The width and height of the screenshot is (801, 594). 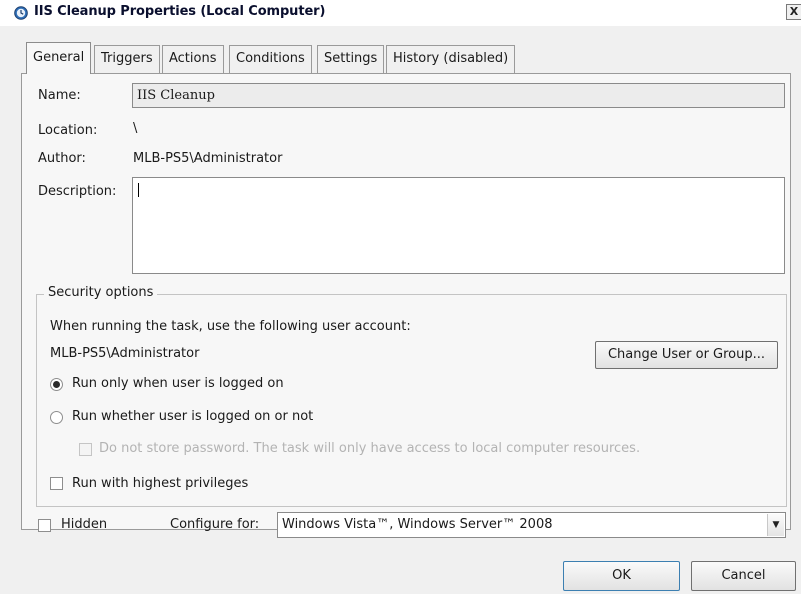 I want to click on highest-privileges-box, so click(x=56, y=483).